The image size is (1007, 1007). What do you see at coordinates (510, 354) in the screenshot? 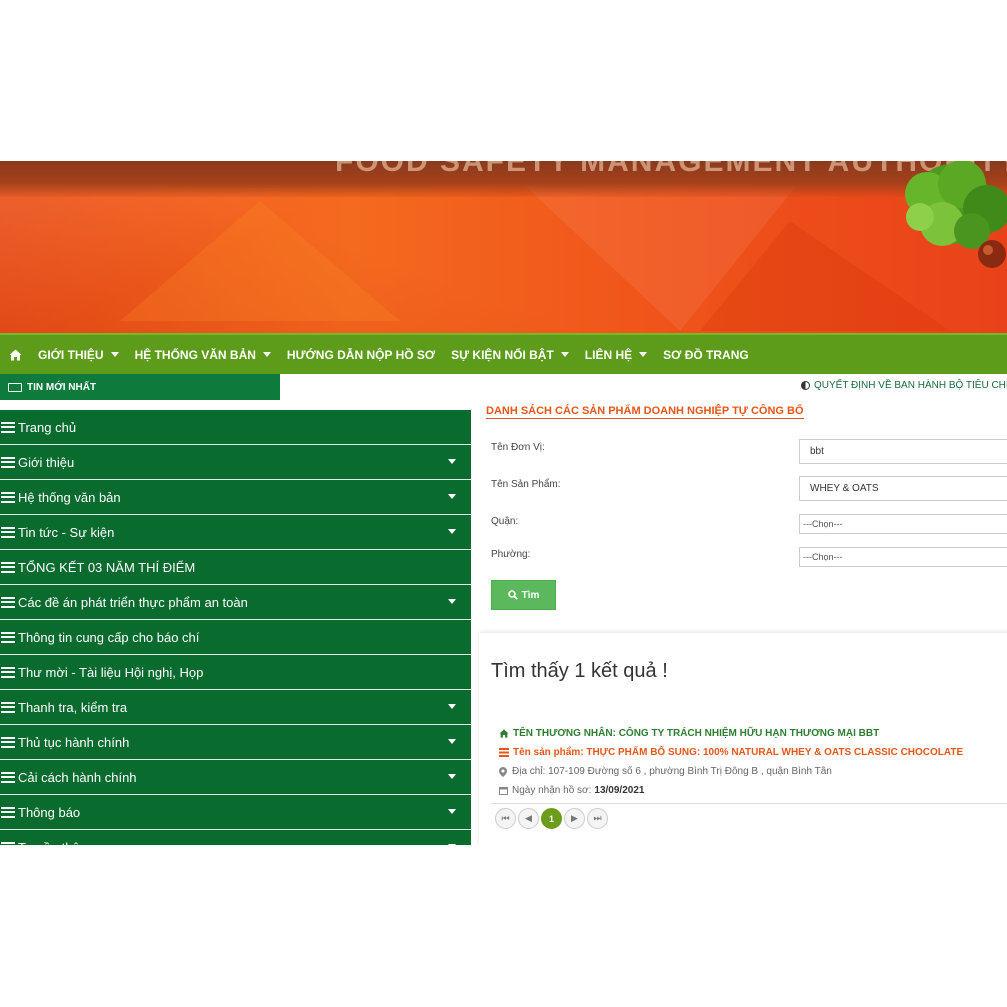
I see `nav-item-su-kien-noi-bat: SỰ KIỆN NỔI BẬT` at bounding box center [510, 354].